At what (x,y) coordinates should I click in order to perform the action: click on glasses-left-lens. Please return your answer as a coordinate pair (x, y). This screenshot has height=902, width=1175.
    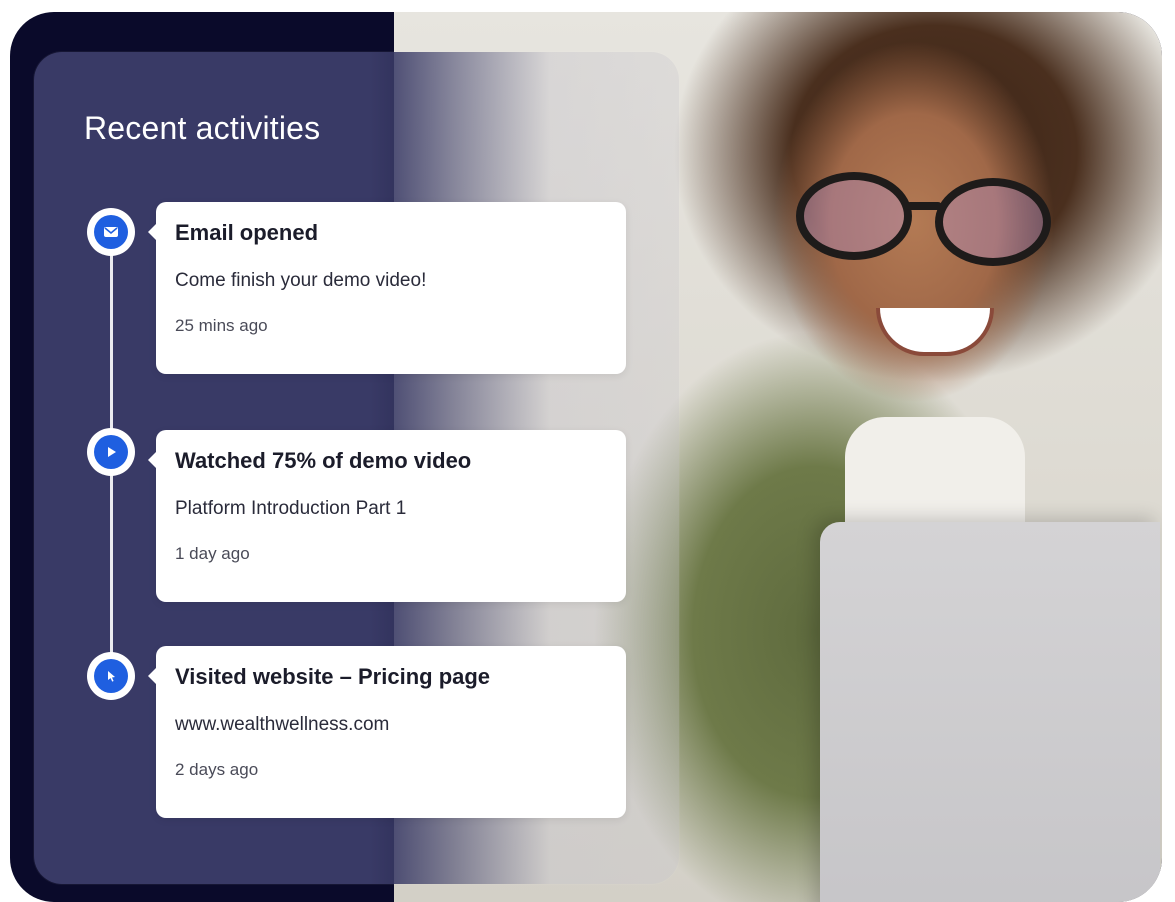
    Looking at the image, I should click on (854, 216).